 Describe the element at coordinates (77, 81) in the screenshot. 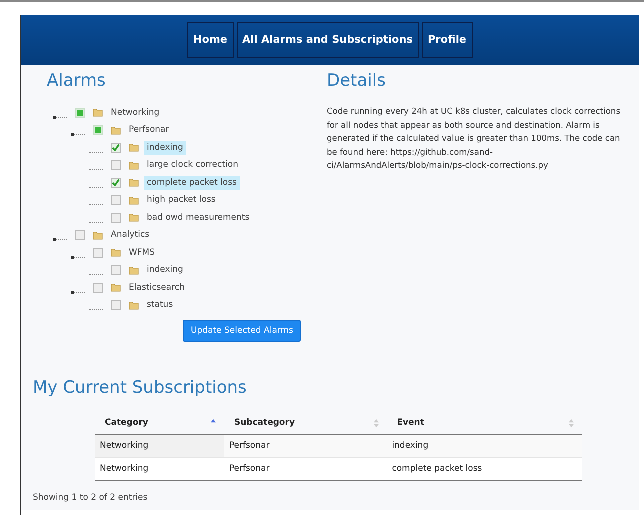

I see `section-heading: Alarms` at that location.